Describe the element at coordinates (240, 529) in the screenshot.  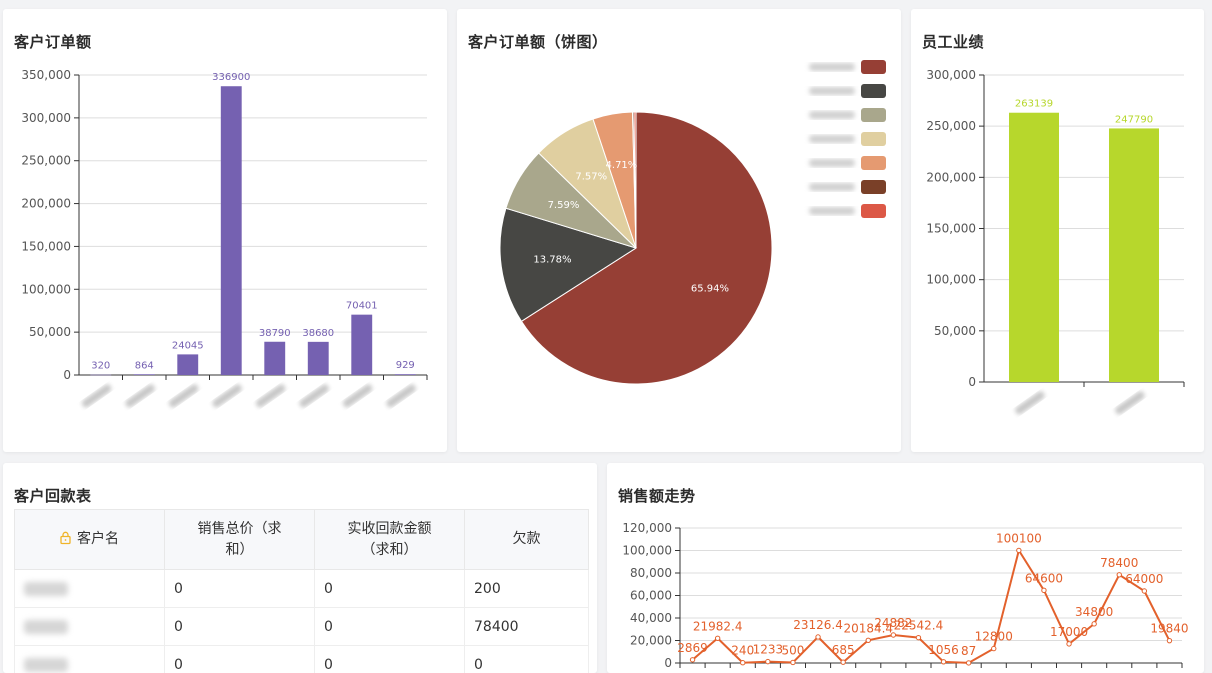
I see `header-label: 销售总价（求` at that location.